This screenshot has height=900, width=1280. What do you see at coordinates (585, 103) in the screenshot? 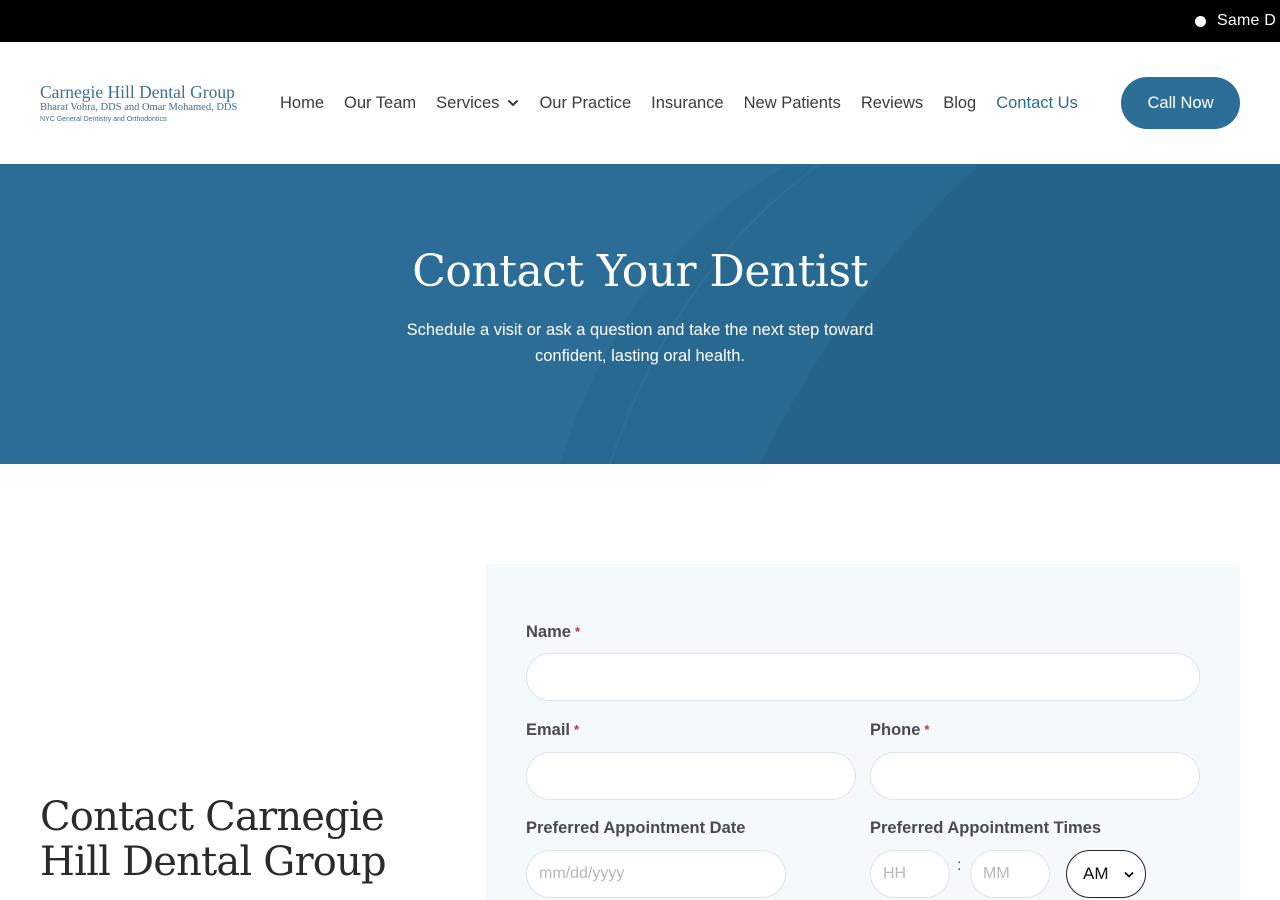
I see `nav-our-practice: Our Practice` at bounding box center [585, 103].